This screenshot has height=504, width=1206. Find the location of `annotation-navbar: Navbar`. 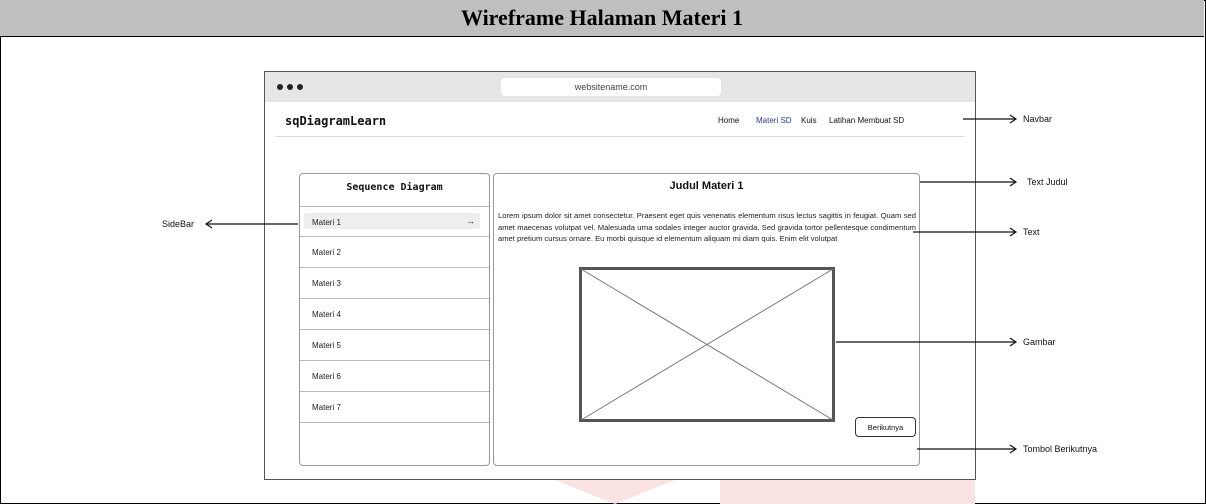

annotation-navbar: Navbar is located at coordinates (1038, 119).